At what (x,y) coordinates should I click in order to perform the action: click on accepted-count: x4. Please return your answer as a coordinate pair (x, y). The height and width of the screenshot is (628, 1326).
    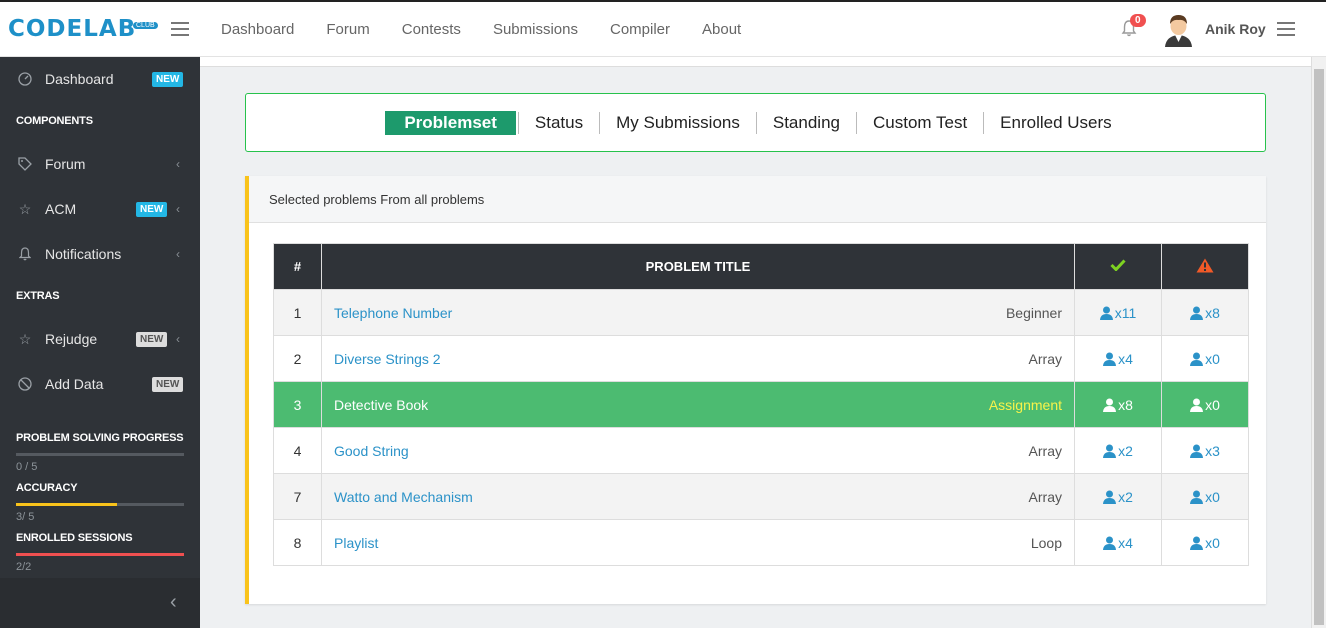
    Looking at the image, I should click on (1125, 542).